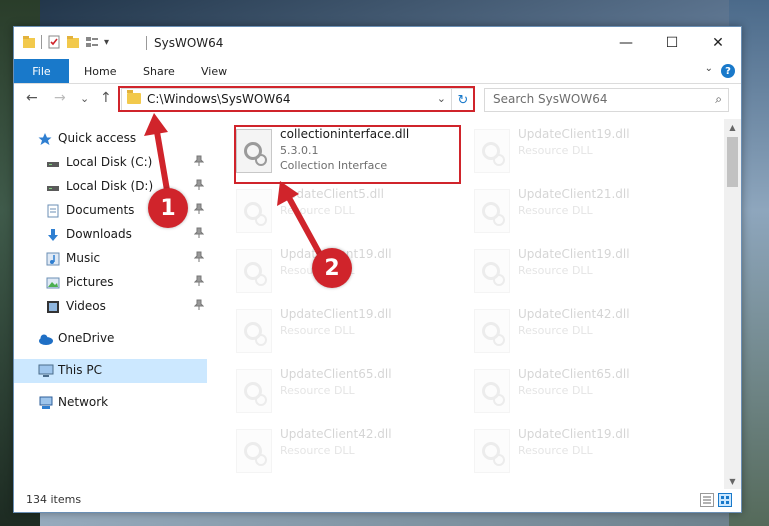  What do you see at coordinates (168, 208) in the screenshot?
I see `step-1-badge: 1` at bounding box center [168, 208].